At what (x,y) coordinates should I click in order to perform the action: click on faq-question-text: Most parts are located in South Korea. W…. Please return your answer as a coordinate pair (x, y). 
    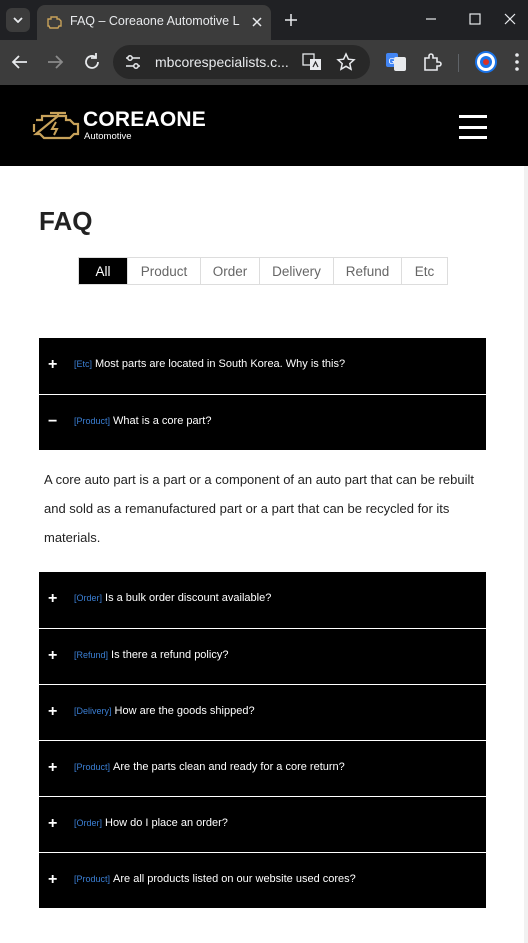
    Looking at the image, I should click on (220, 364).